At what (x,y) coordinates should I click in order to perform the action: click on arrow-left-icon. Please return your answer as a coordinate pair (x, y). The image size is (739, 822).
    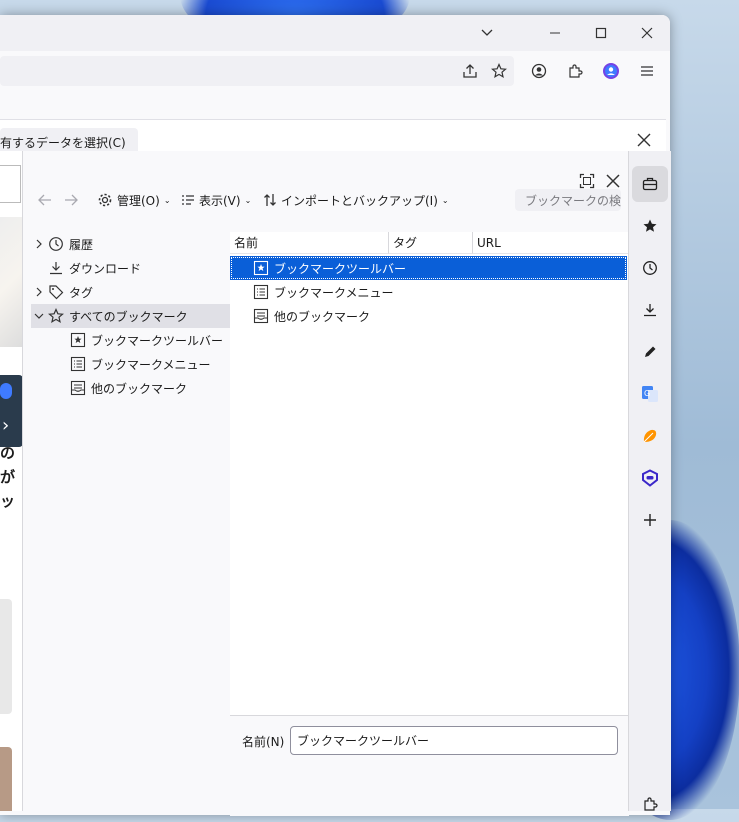
    Looking at the image, I should click on (44, 200).